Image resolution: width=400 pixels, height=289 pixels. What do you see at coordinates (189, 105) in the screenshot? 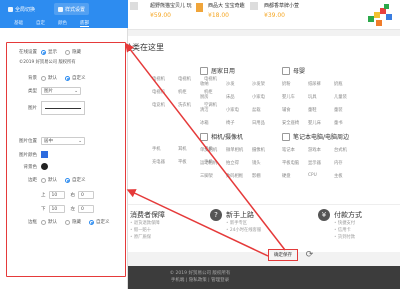
I see `category-link: 洗衣机` at bounding box center [189, 105].